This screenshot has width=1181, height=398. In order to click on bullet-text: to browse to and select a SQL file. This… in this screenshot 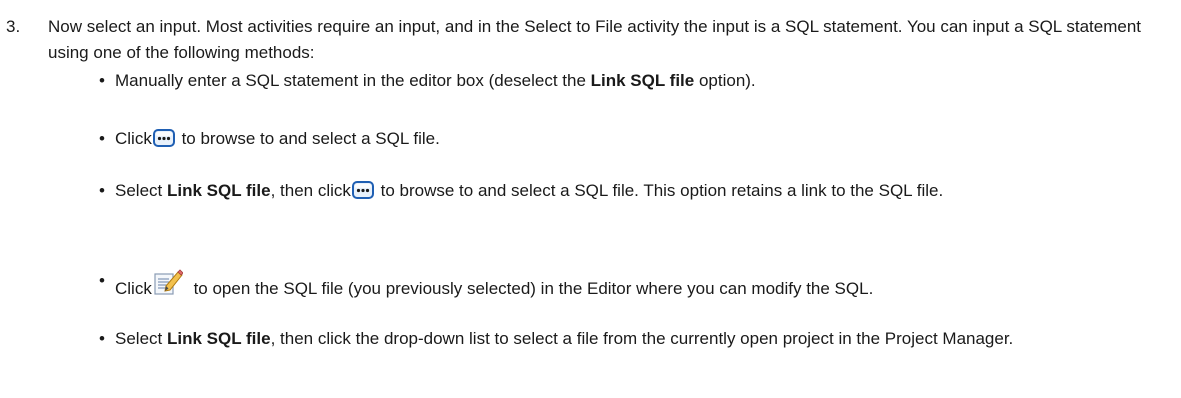, I will do `click(659, 190)`.